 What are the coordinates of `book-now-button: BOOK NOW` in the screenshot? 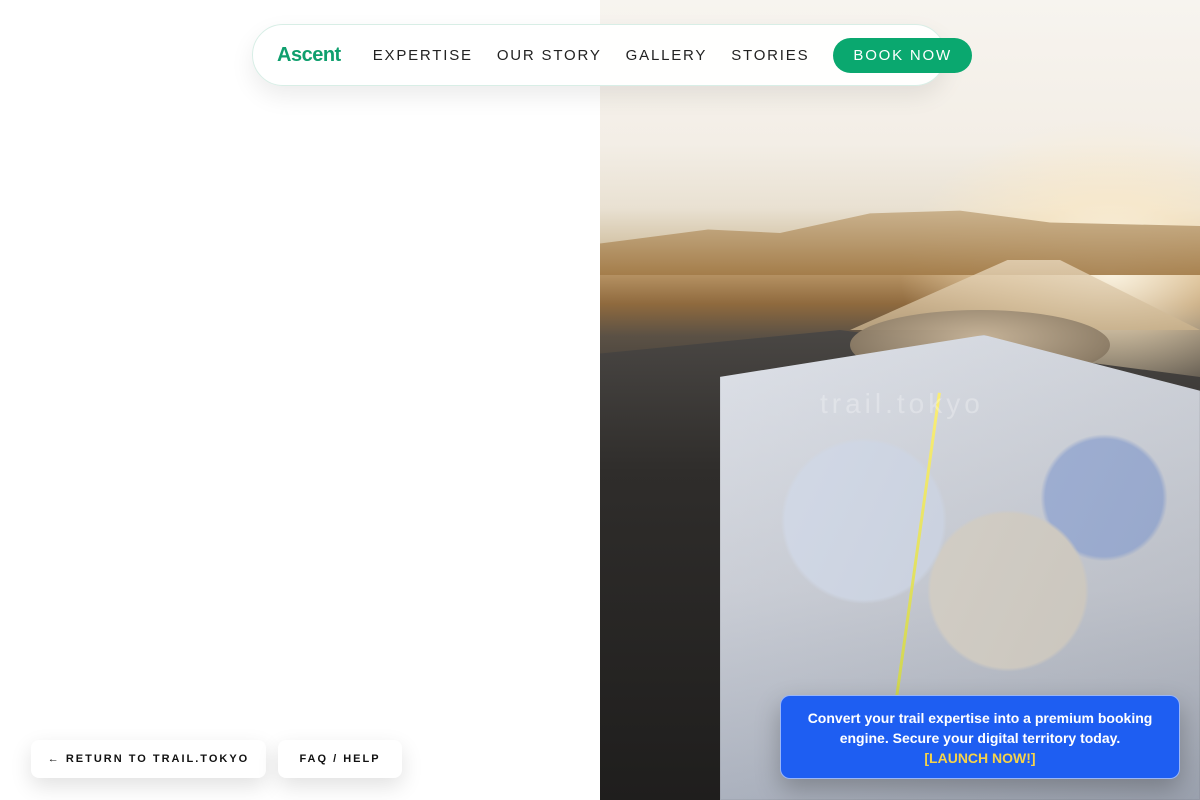 It's located at (902, 55).